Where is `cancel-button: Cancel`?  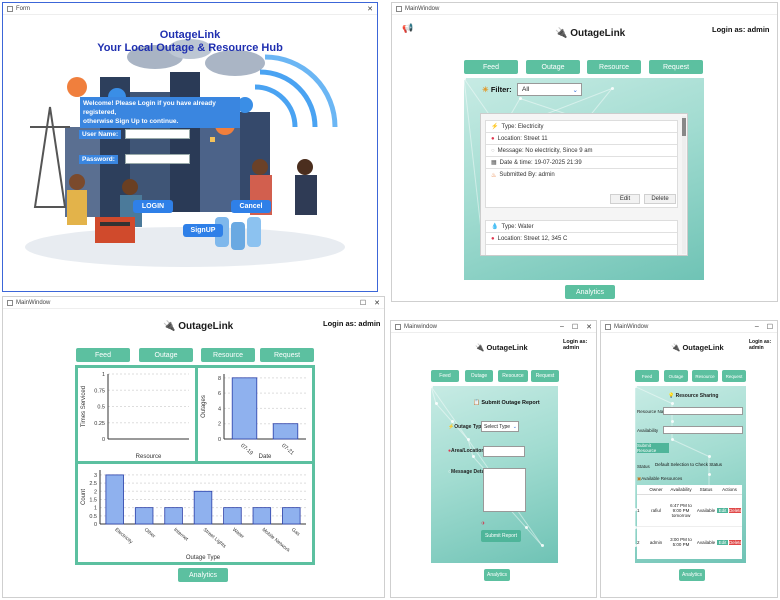
cancel-button: Cancel is located at coordinates (251, 206).